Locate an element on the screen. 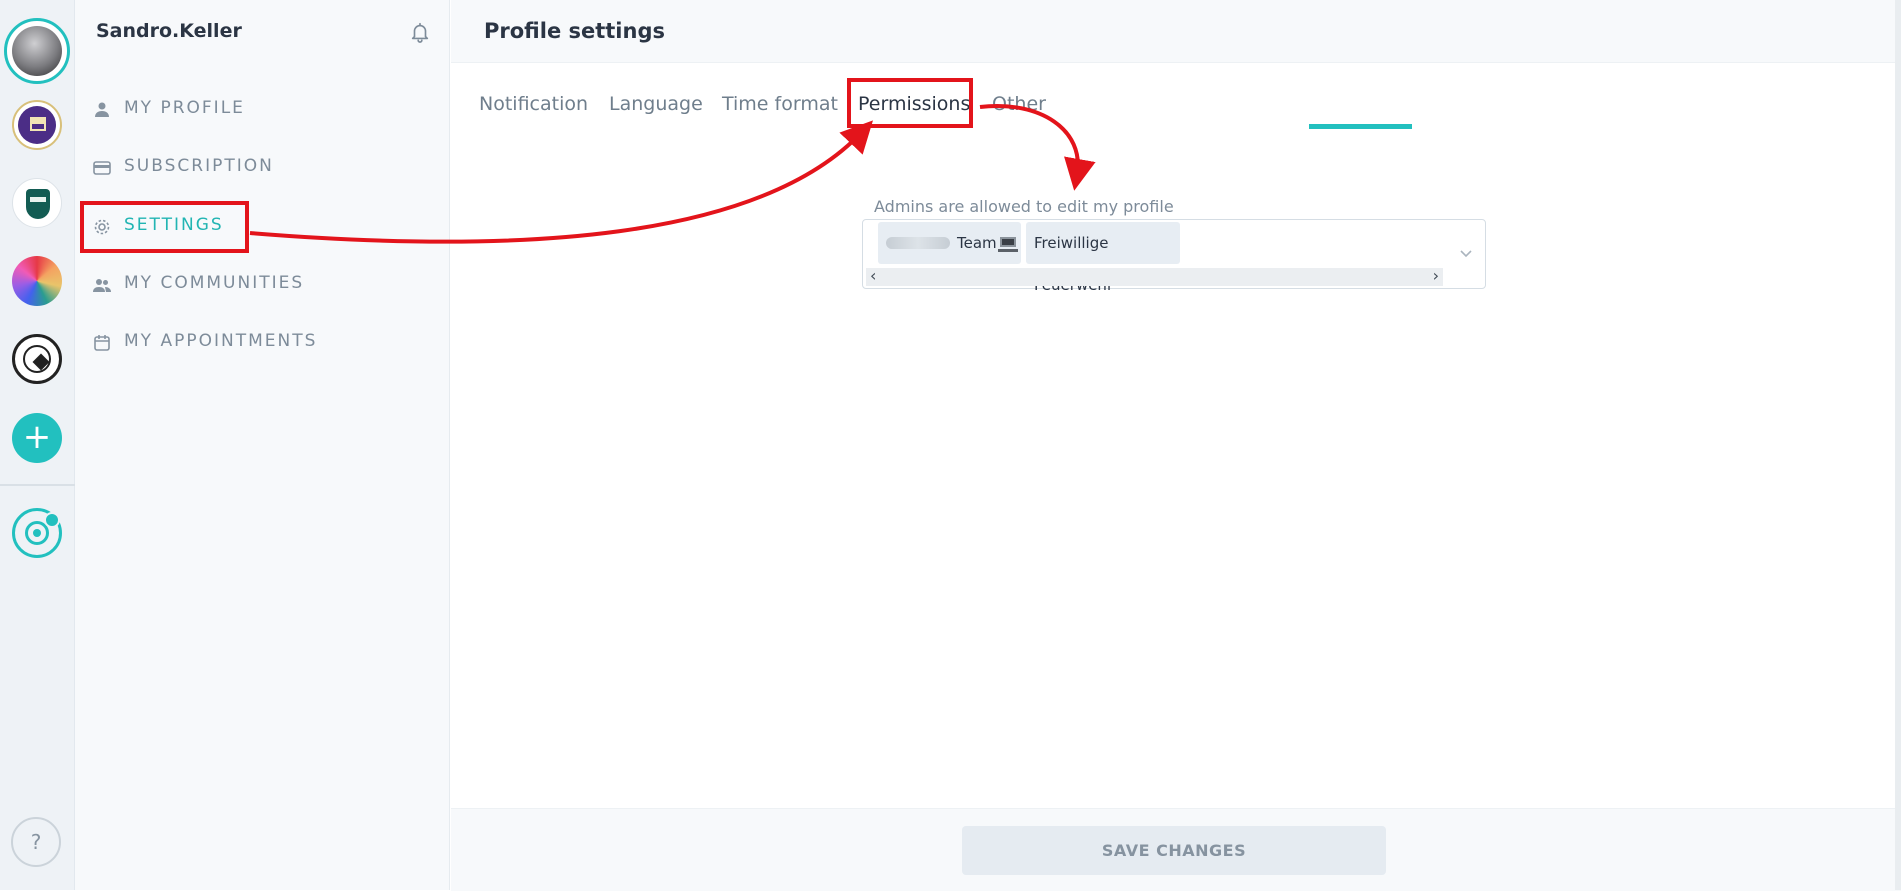  sidebar-header: Sandro.Keller is located at coordinates (262, 31).